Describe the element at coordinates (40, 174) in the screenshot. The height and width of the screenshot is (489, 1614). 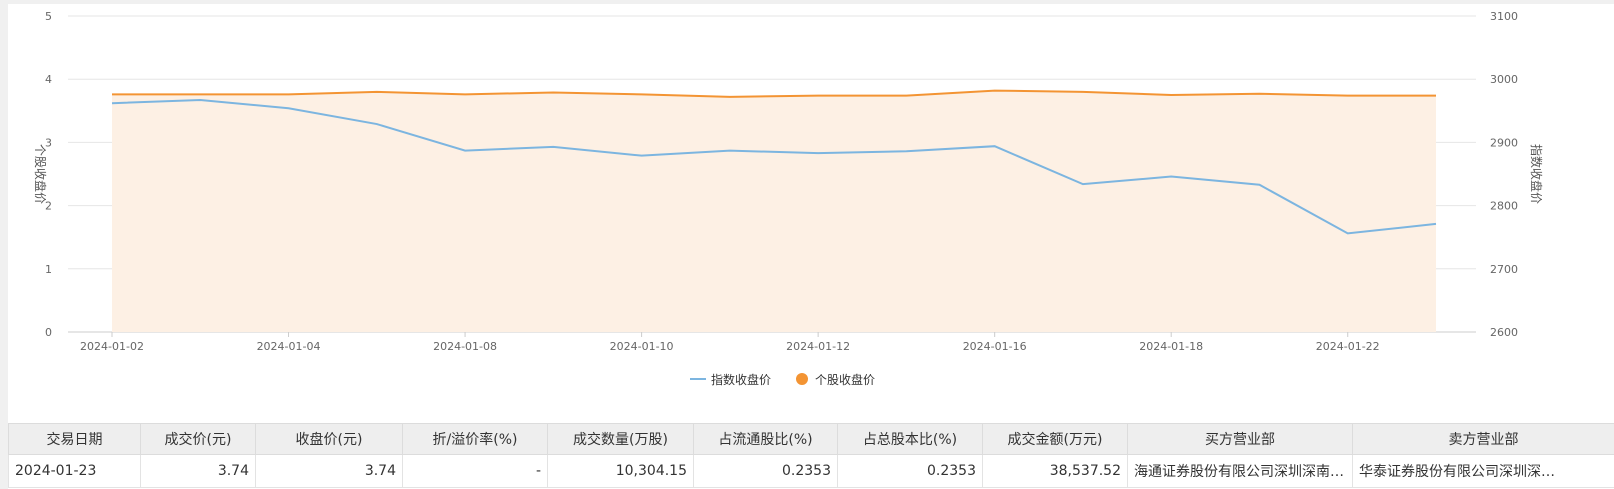
I see `left-axis-title: 个股收盘价` at that location.